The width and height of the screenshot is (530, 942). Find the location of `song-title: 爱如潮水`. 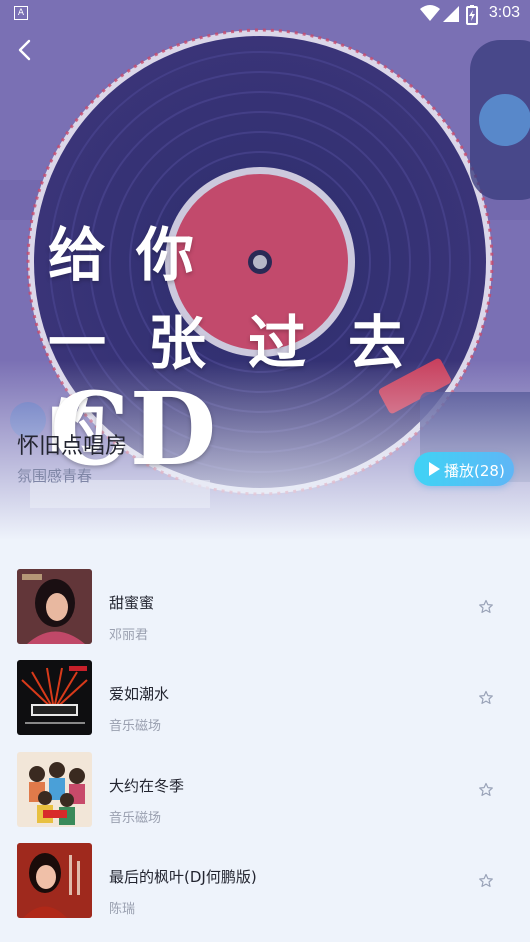

song-title: 爱如潮水 is located at coordinates (139, 694).